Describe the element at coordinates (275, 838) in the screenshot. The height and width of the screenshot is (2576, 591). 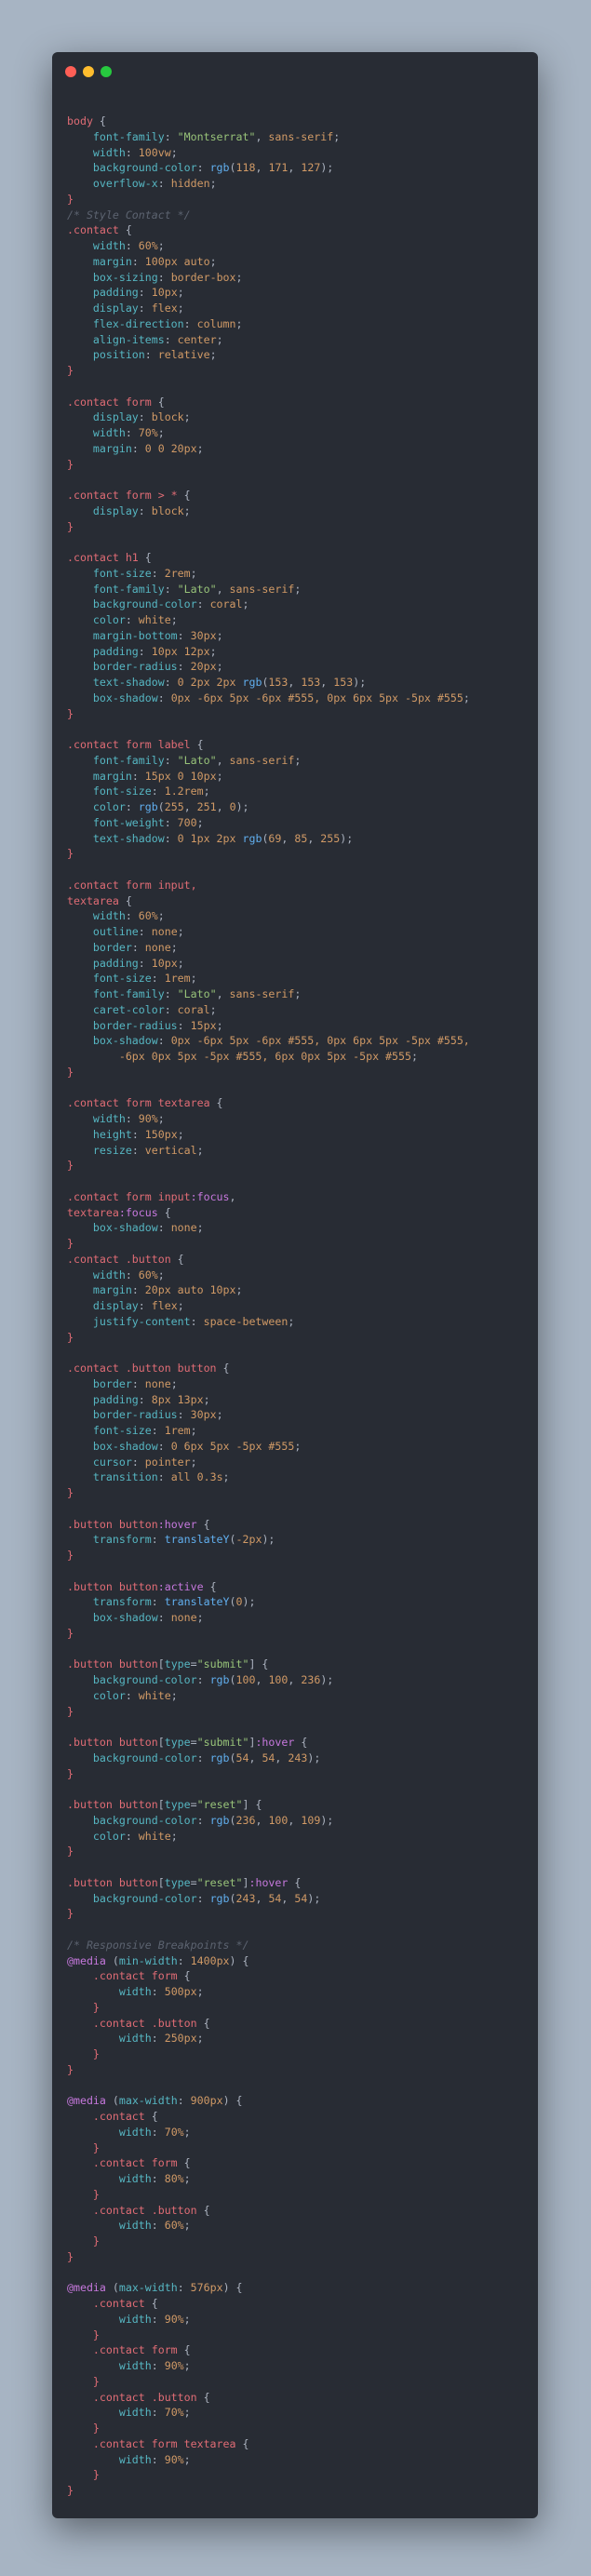
I see `code-token: 69` at that location.